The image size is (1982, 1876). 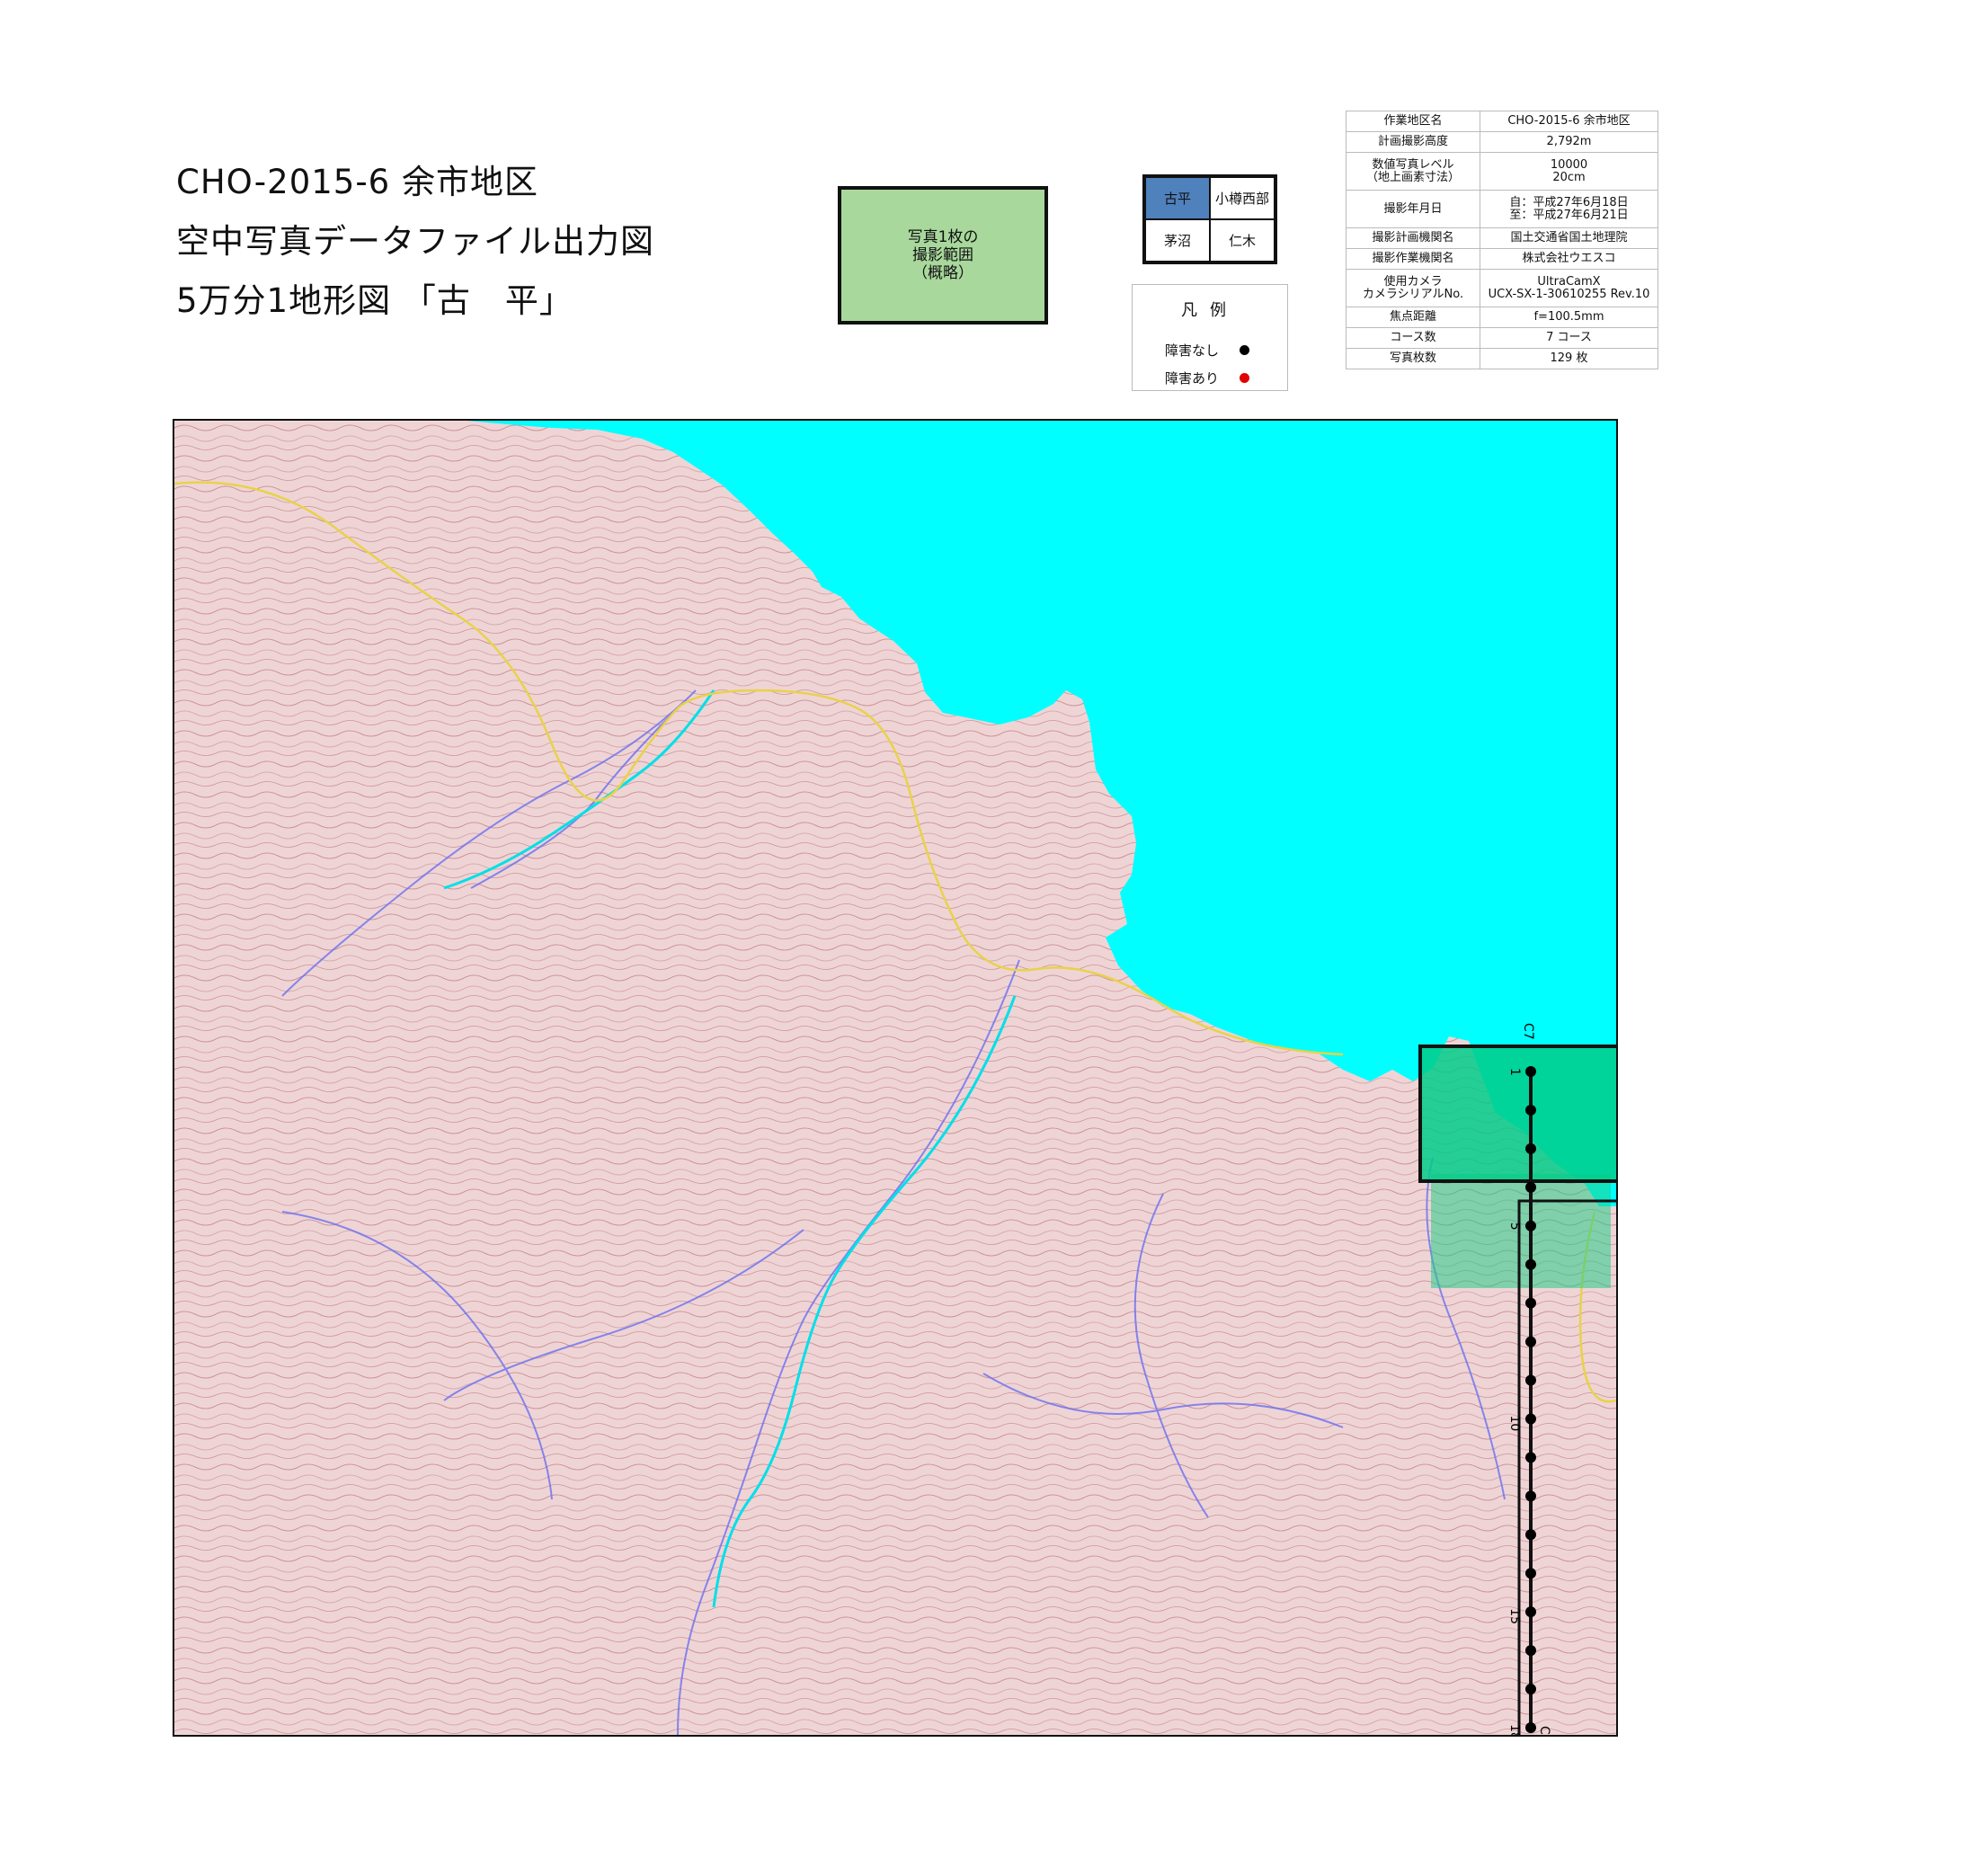 I want to click on info-row: 撮影年月日 自：平成27年6月18日 至：平成27年6月21日, so click(x=1502, y=209).